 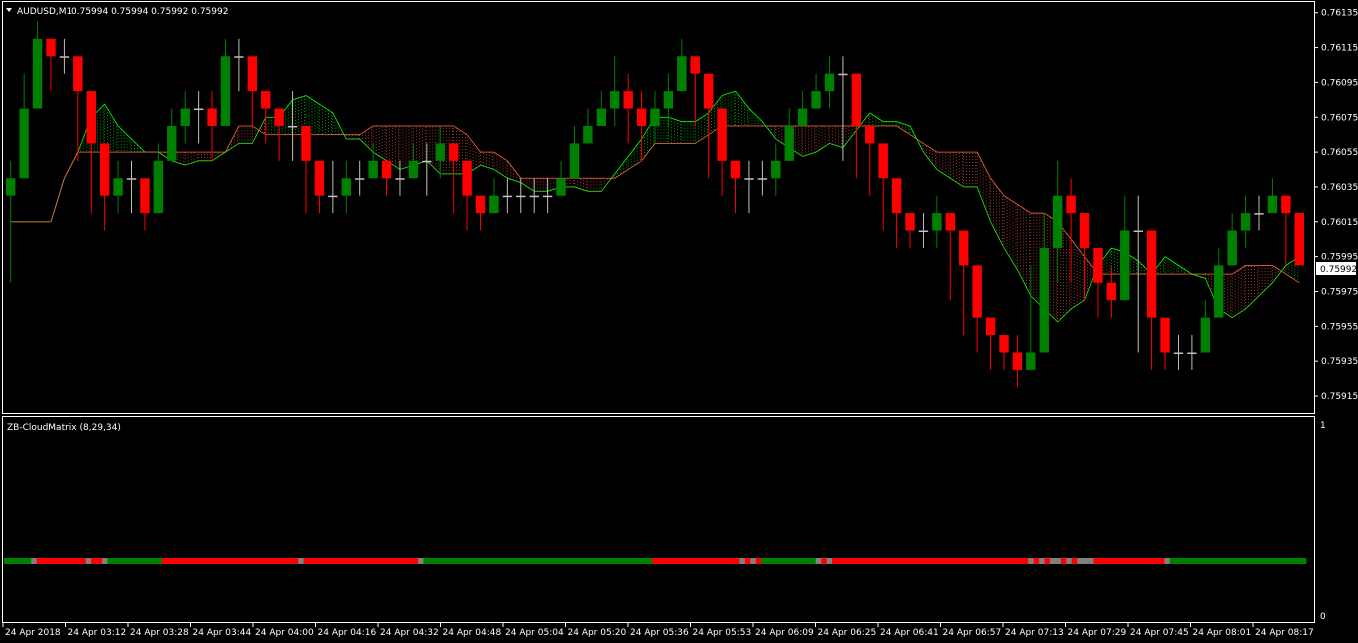 I want to click on x-tick-label: 24 Apr 05:20, so click(x=597, y=633).